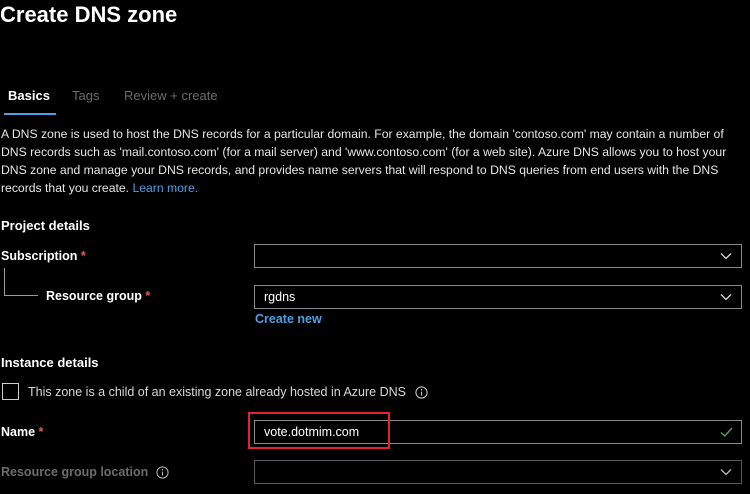  What do you see at coordinates (85, 472) in the screenshot?
I see `resource-group-location-label: Resource group location` at bounding box center [85, 472].